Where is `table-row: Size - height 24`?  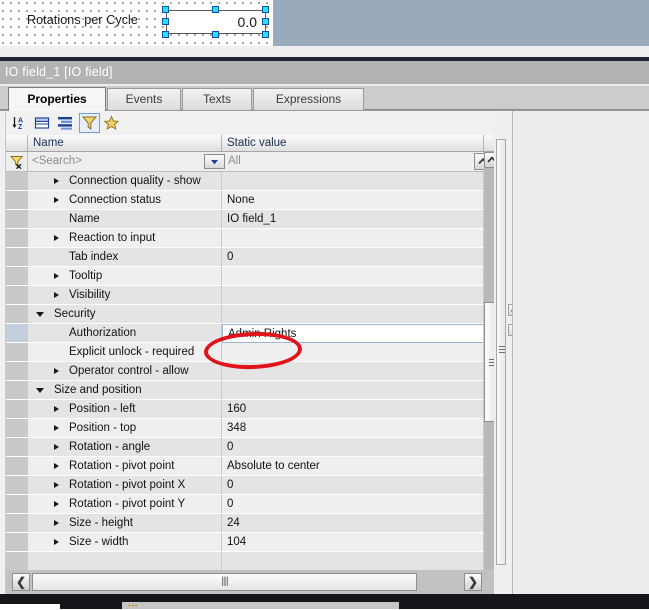
table-row: Size - height 24 is located at coordinates (250, 523).